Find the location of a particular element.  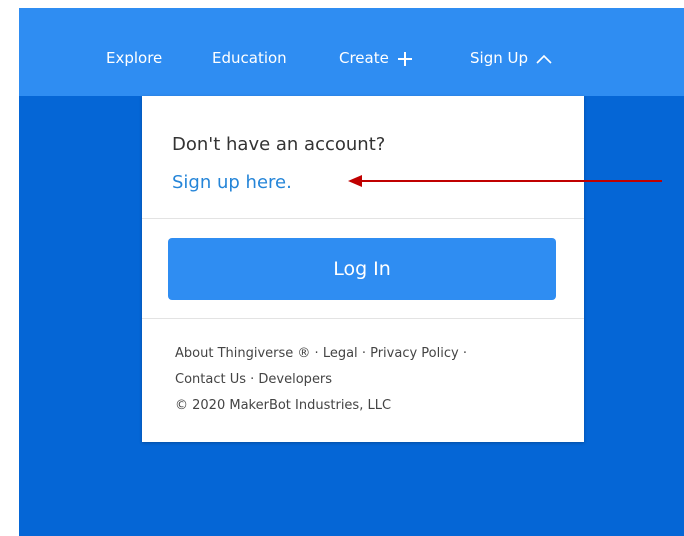

dropdown-divider-bottom is located at coordinates (363, 318).